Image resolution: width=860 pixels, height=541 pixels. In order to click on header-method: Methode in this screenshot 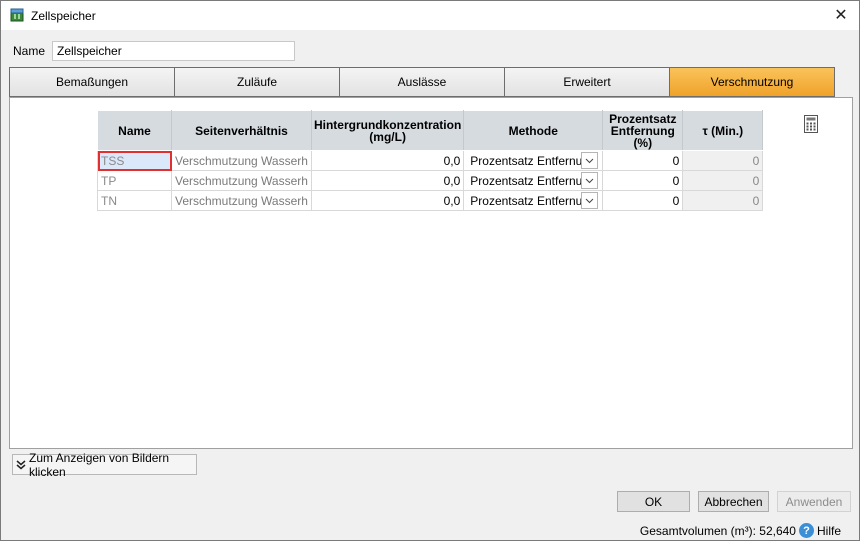, I will do `click(533, 130)`.